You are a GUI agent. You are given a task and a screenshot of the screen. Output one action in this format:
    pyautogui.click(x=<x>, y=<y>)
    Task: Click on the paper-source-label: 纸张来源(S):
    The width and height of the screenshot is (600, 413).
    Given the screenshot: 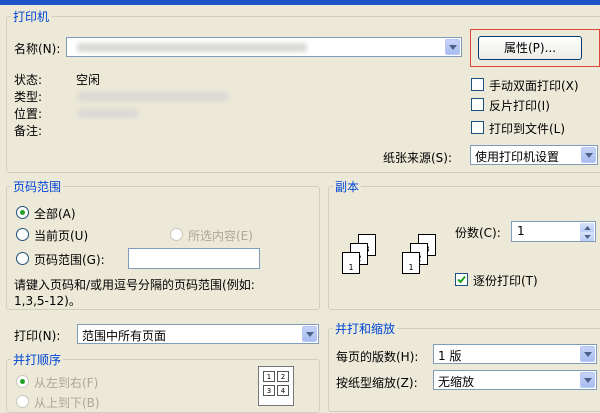 What is the action you would take?
    pyautogui.click(x=418, y=158)
    